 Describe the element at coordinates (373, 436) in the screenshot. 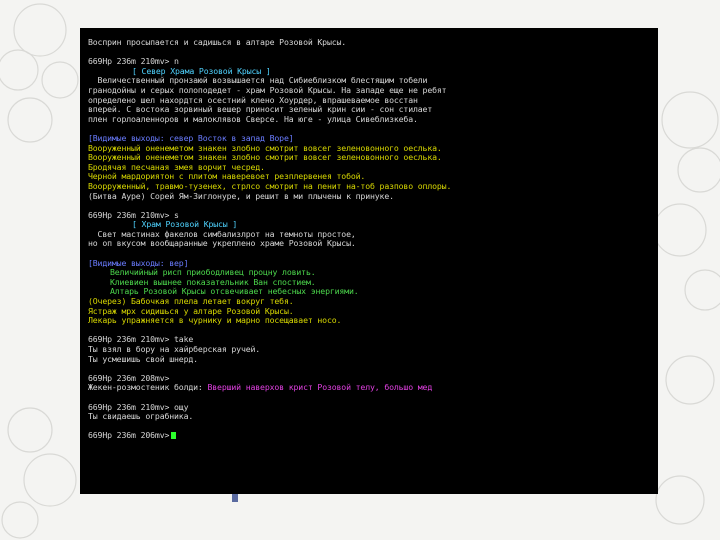

I see `input-prompt-line: 669Hp 236m 206mv>` at that location.